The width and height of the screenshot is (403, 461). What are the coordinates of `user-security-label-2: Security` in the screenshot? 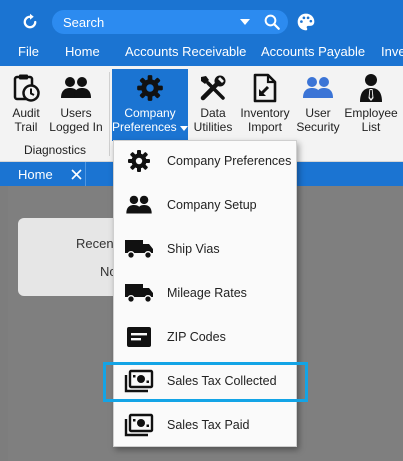 It's located at (318, 127).